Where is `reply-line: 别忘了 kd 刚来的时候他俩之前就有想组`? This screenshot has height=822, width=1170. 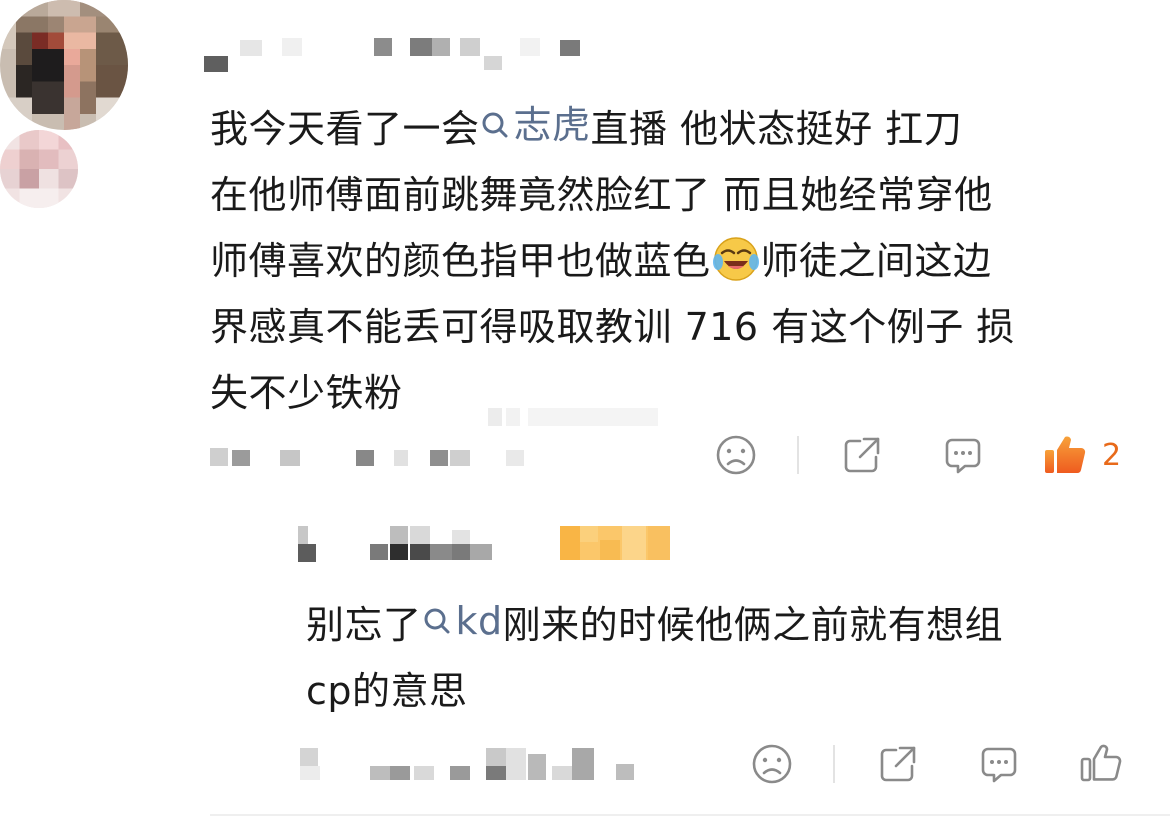 reply-line: 别忘了 kd 刚来的时候他俩之前就有想组 is located at coordinates (721, 623).